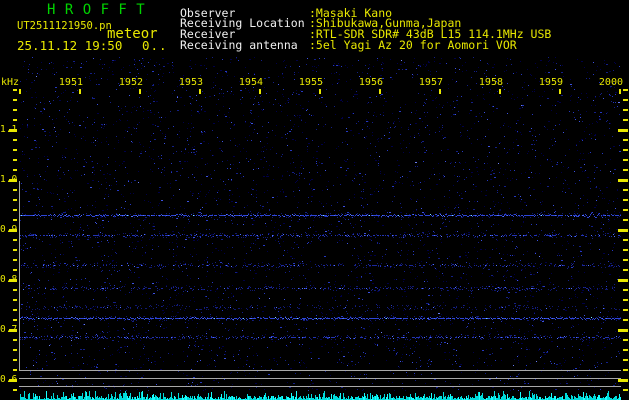 This screenshot has height=400, width=629. I want to click on freq-tick-label: 0.9, so click(9, 229).